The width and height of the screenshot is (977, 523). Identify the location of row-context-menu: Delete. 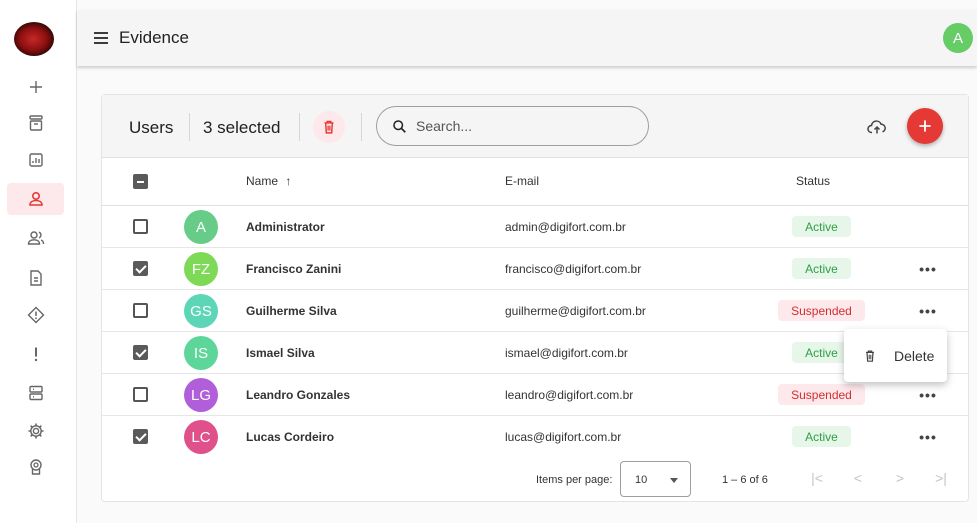
(895, 355).